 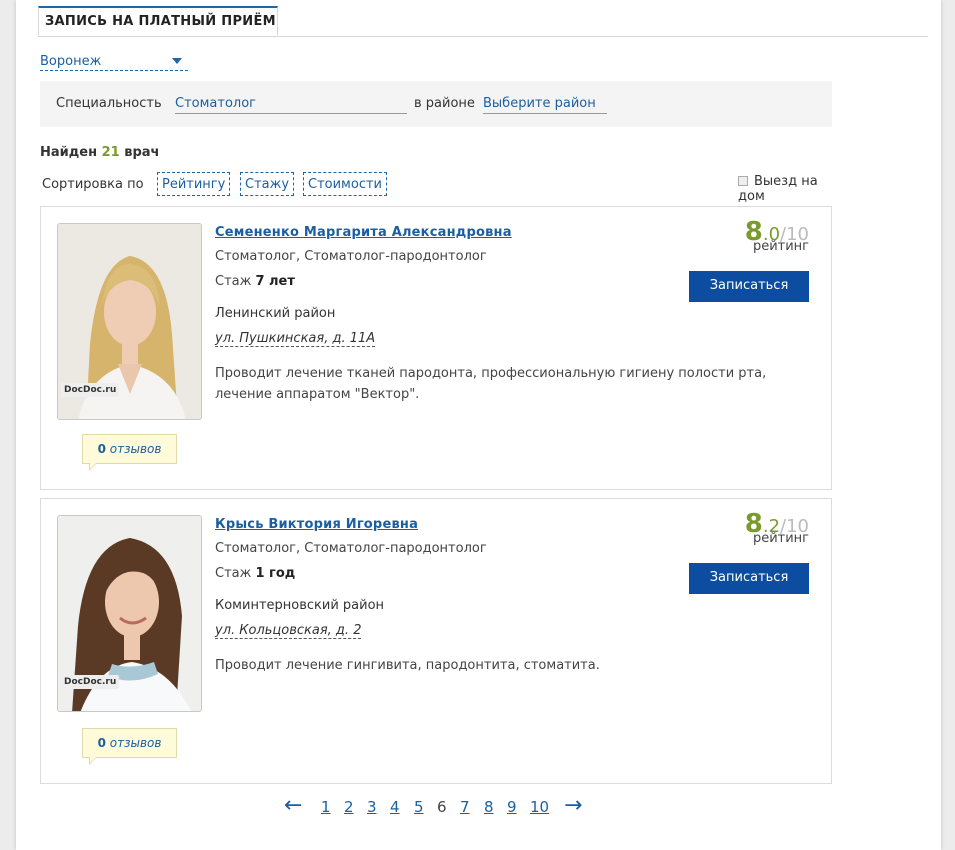 What do you see at coordinates (419, 807) in the screenshot?
I see `page-link-5: 5` at bounding box center [419, 807].